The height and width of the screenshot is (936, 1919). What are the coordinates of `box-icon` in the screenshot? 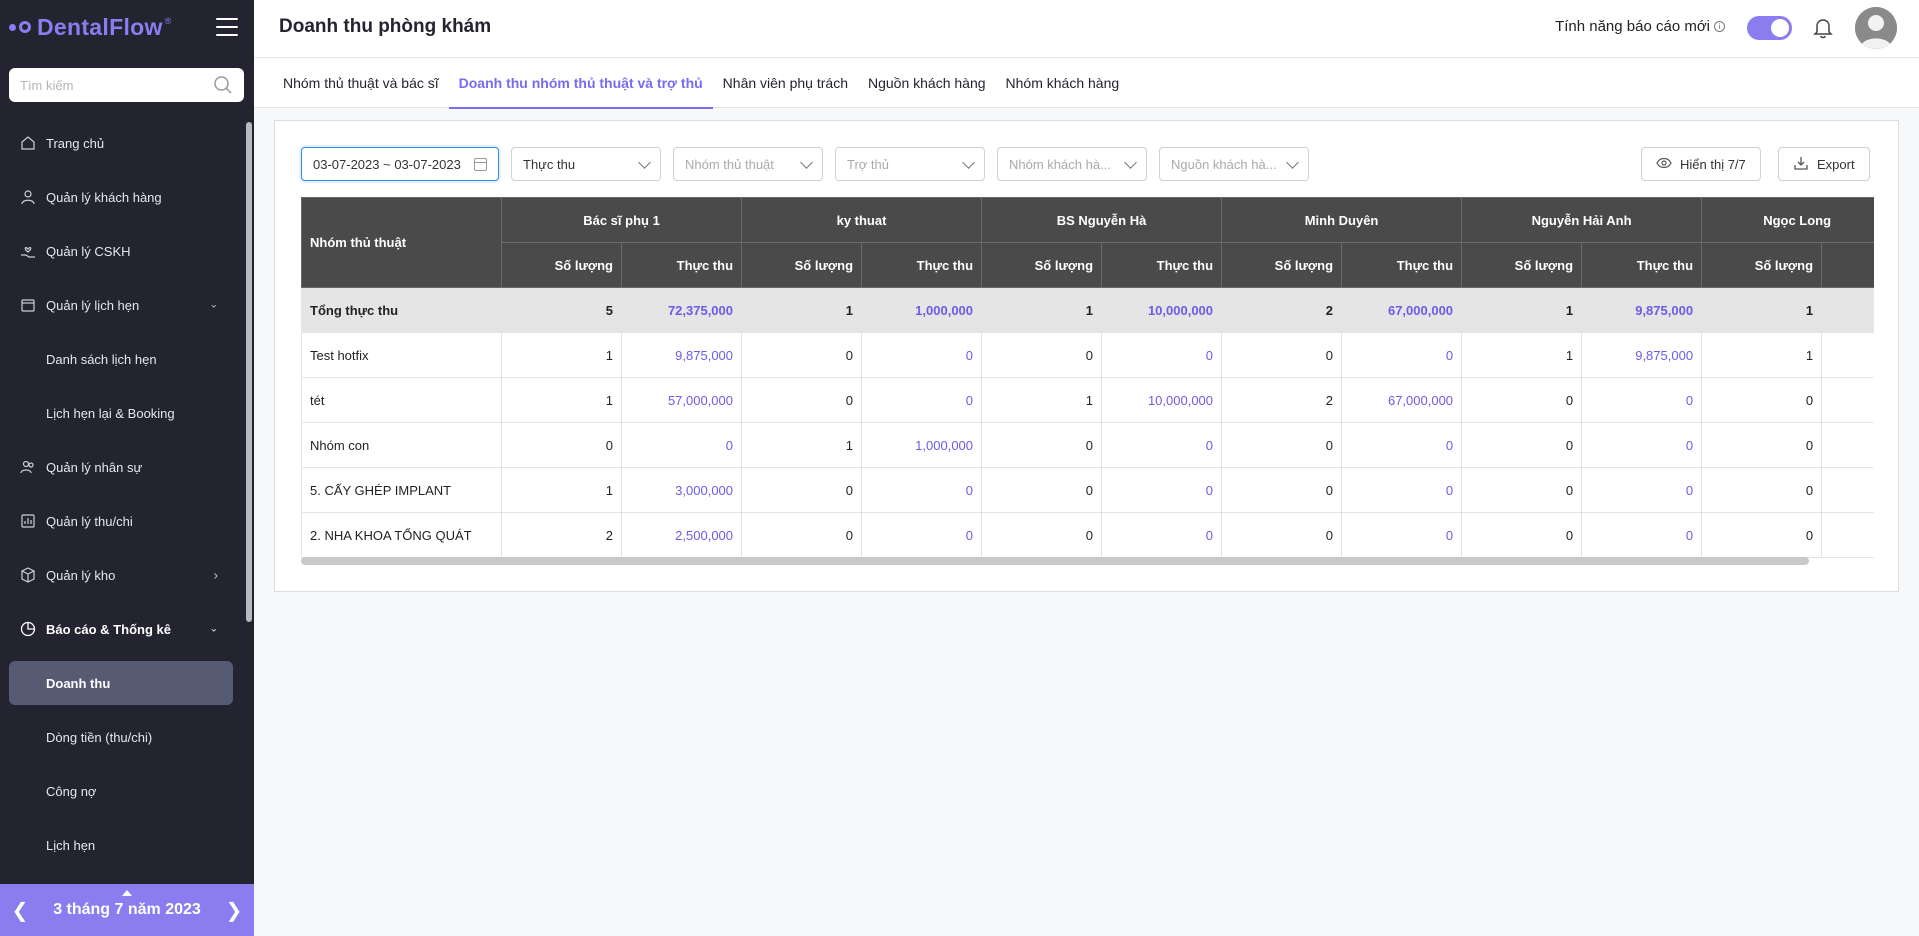 It's located at (28, 575).